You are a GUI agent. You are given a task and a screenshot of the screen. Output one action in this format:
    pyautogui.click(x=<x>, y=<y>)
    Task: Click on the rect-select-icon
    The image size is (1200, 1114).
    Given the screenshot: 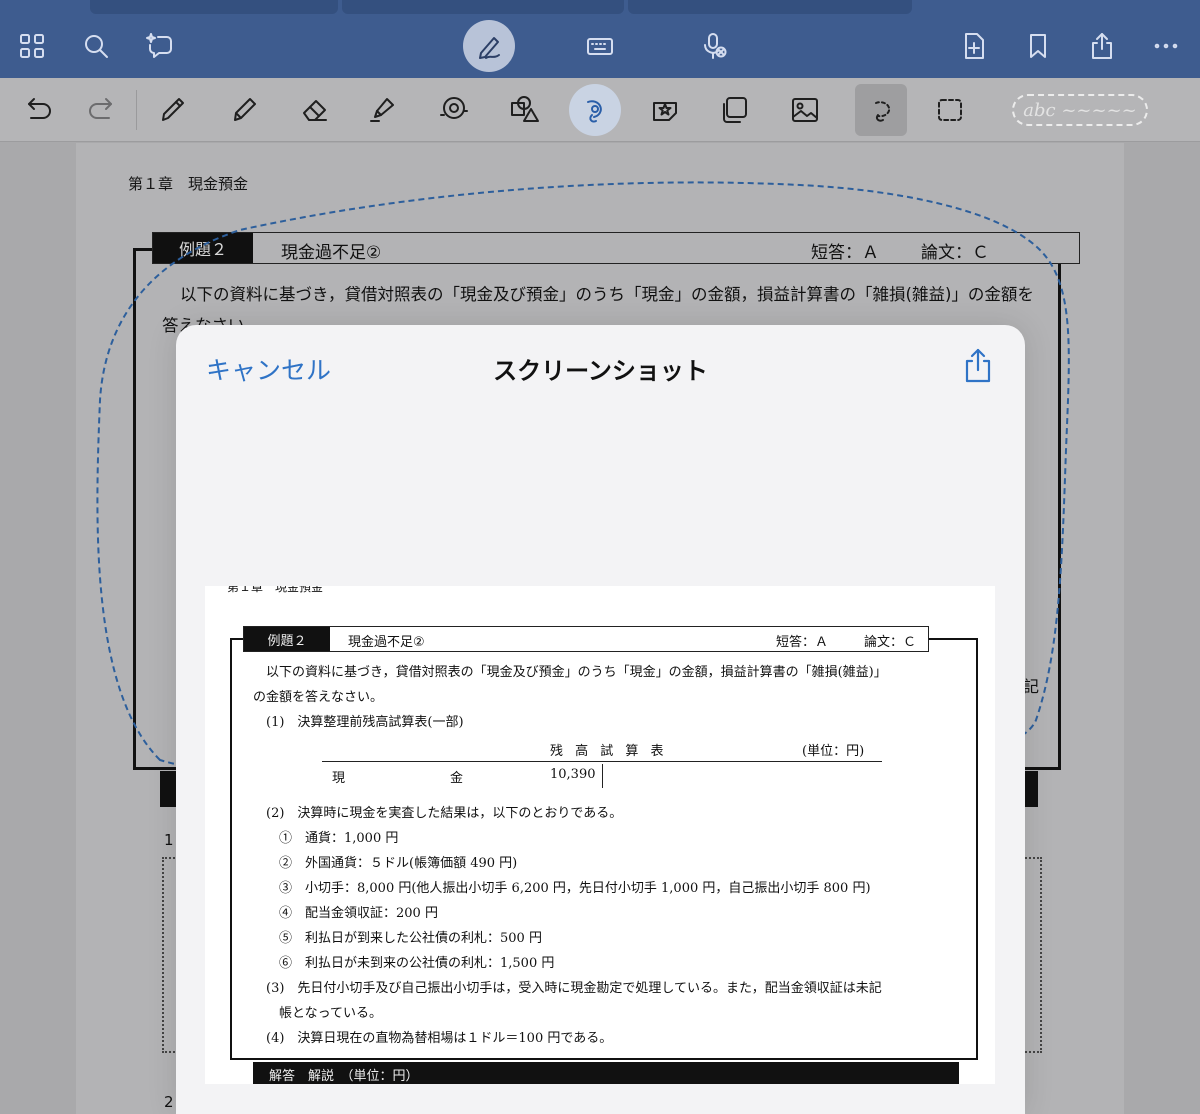 What is the action you would take?
    pyautogui.click(x=950, y=110)
    